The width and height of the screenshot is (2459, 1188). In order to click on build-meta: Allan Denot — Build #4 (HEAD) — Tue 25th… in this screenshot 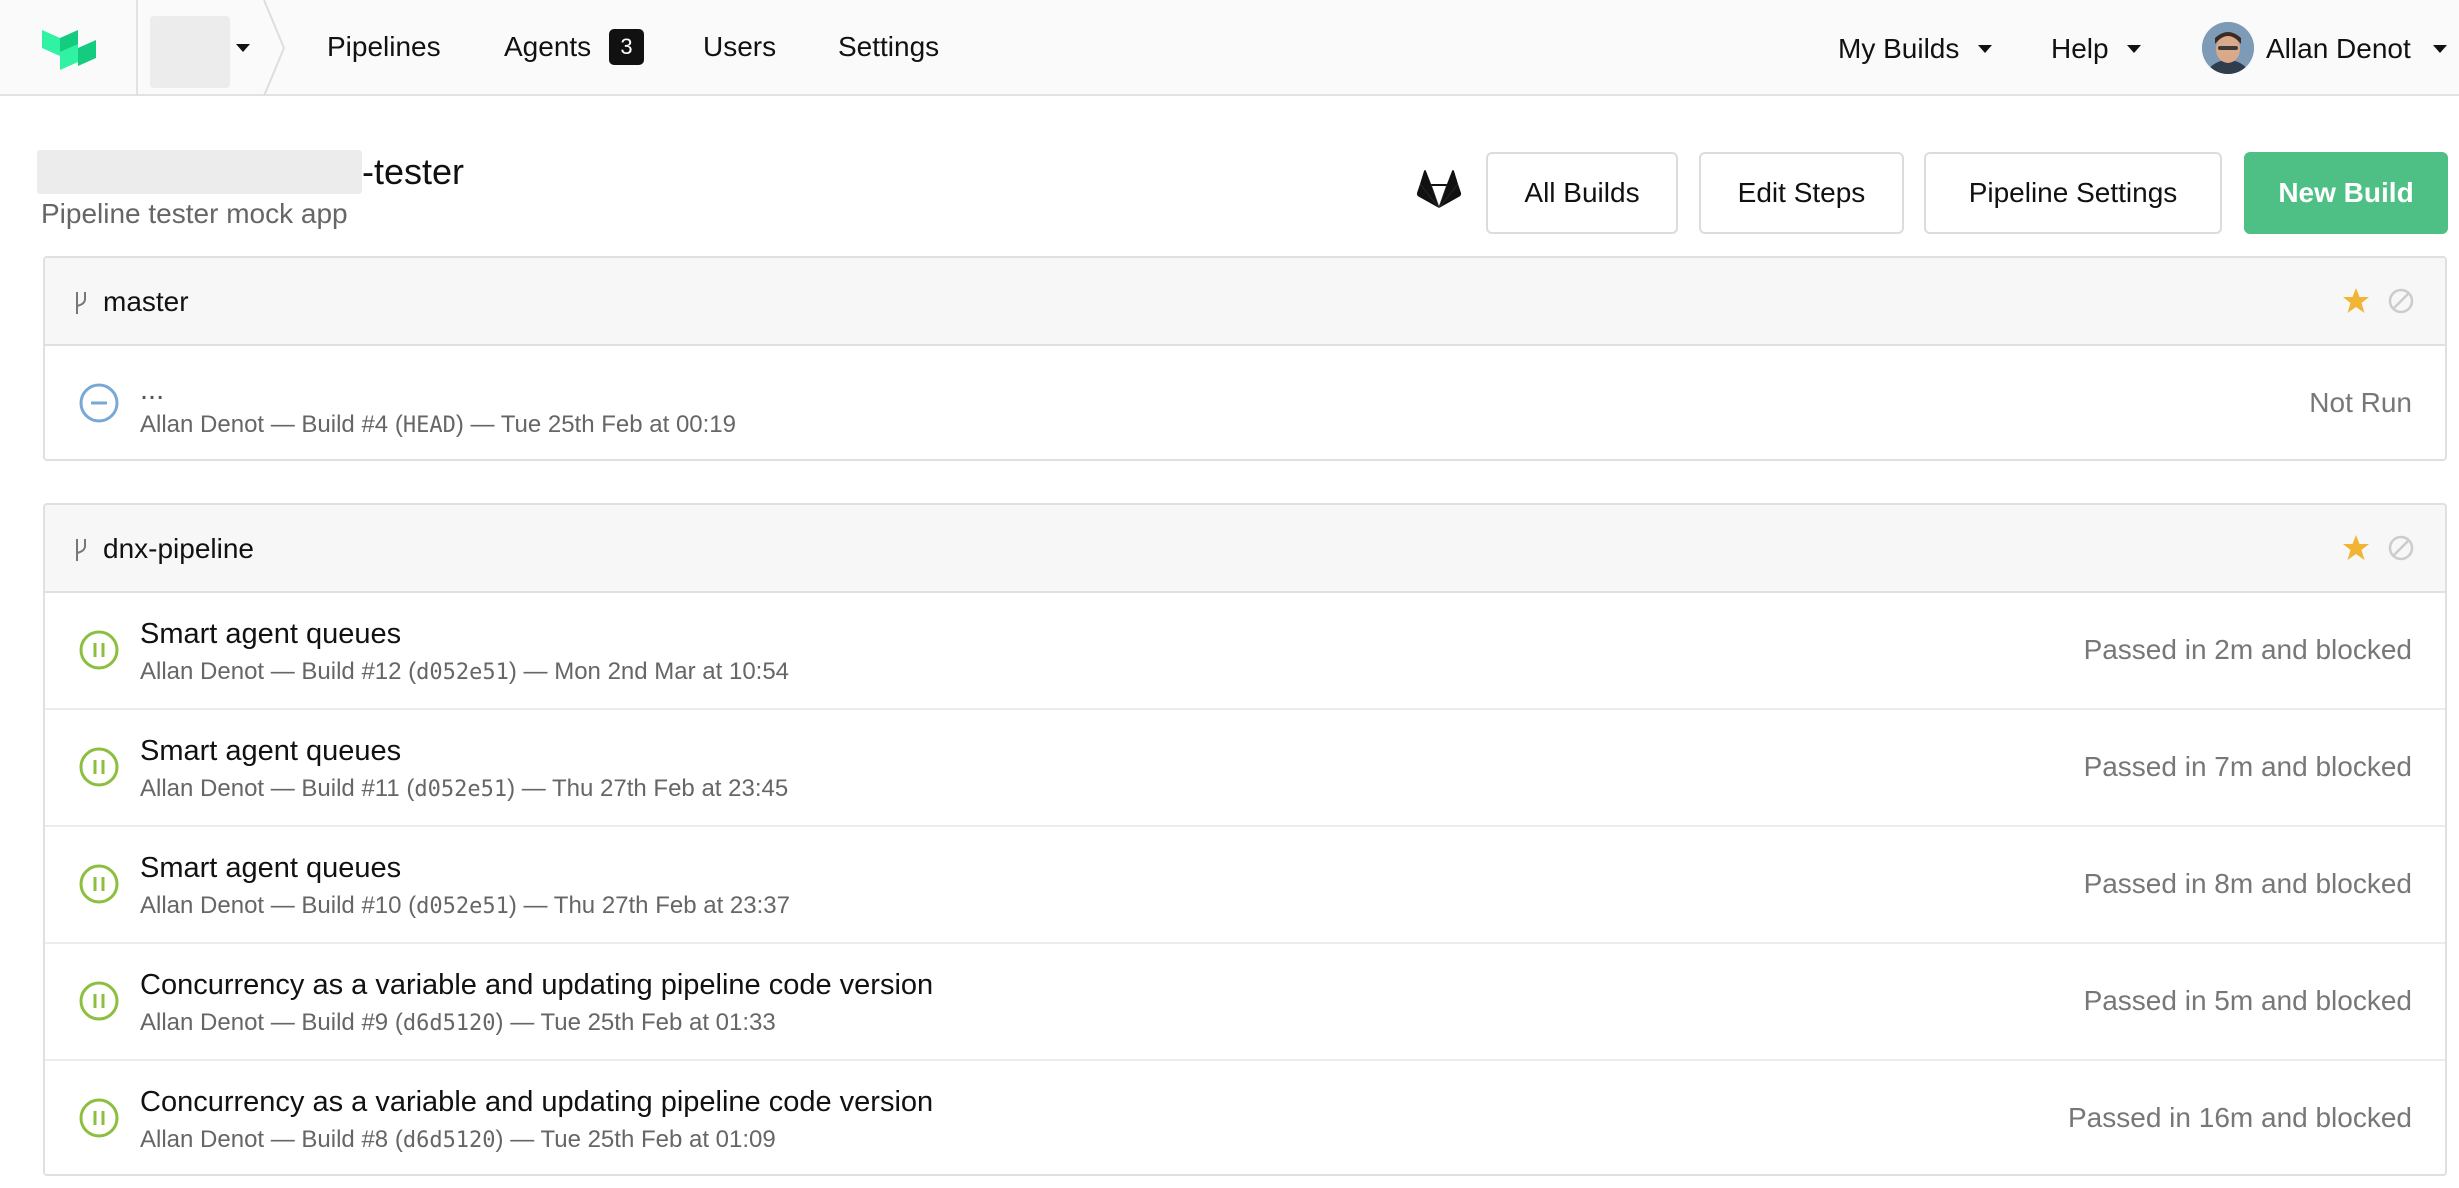, I will do `click(438, 424)`.